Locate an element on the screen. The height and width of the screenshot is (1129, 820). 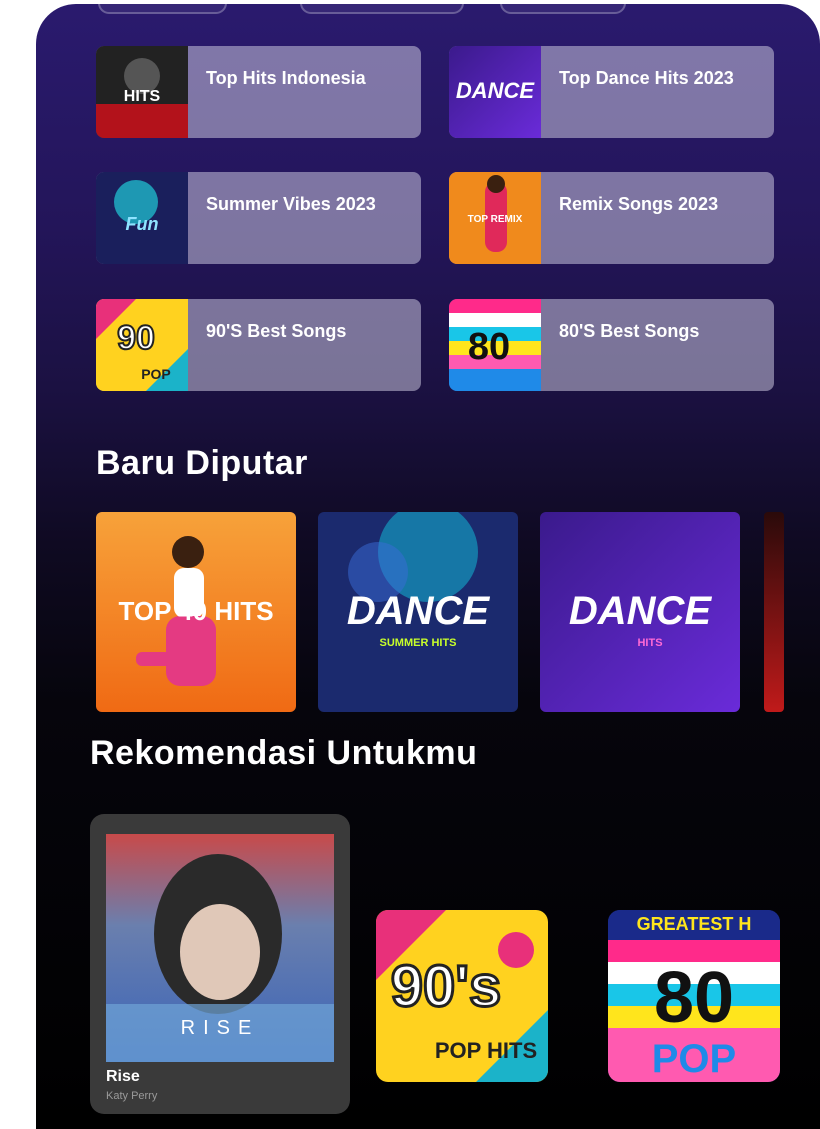
recent-album-top40: TOP 40 HITS is located at coordinates (196, 612).